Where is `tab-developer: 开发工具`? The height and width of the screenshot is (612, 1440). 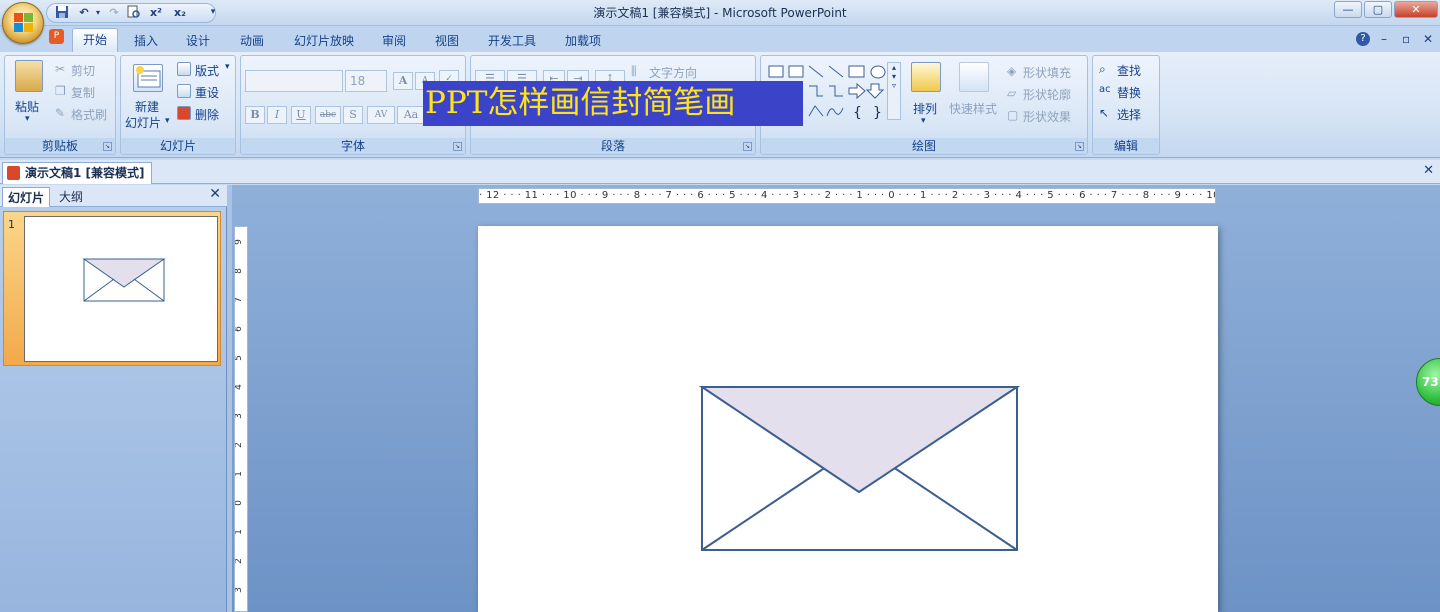
tab-developer: 开发工具 is located at coordinates (512, 41).